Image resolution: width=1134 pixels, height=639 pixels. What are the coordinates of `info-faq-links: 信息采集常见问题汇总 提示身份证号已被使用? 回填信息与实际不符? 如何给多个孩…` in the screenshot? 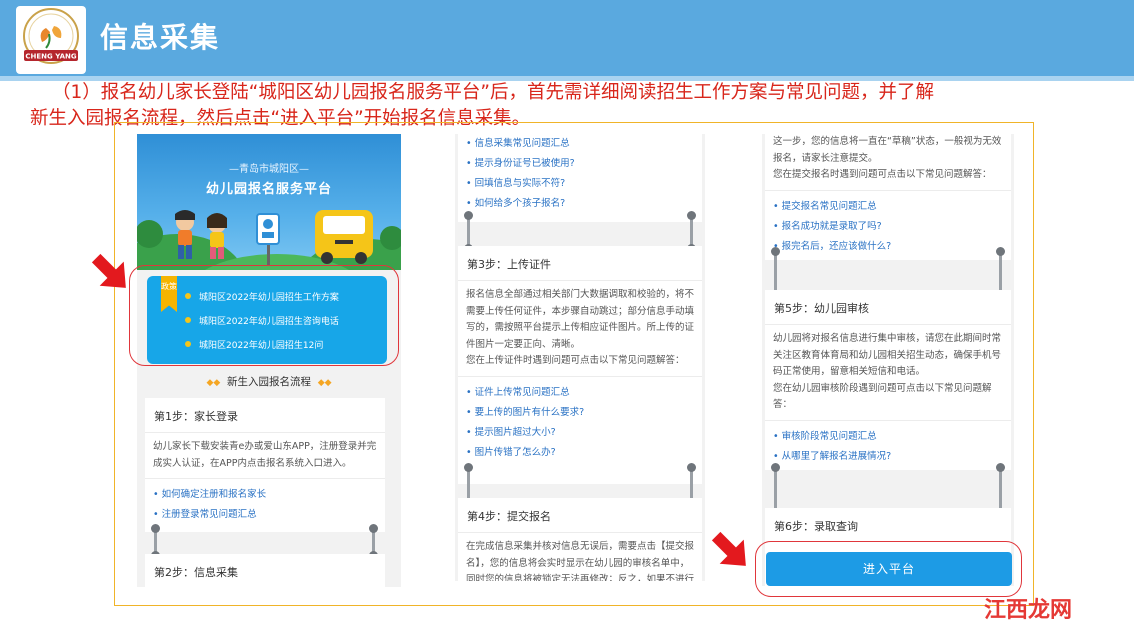 It's located at (580, 176).